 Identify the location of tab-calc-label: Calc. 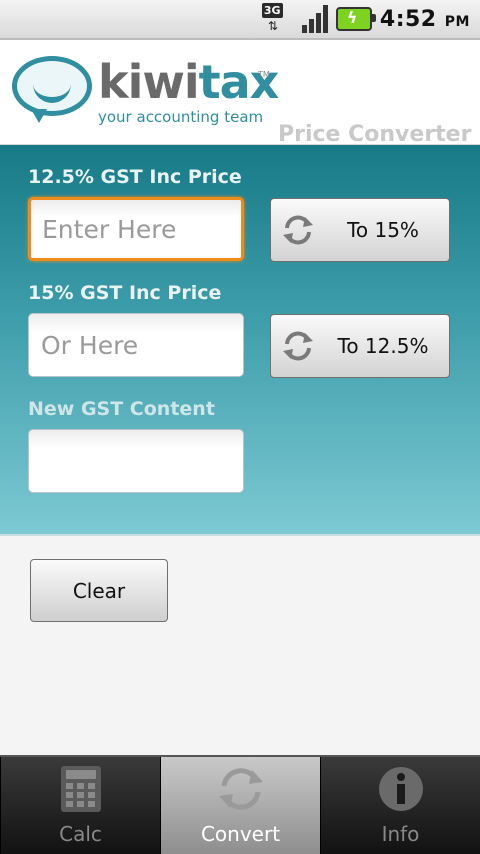
(80, 834).